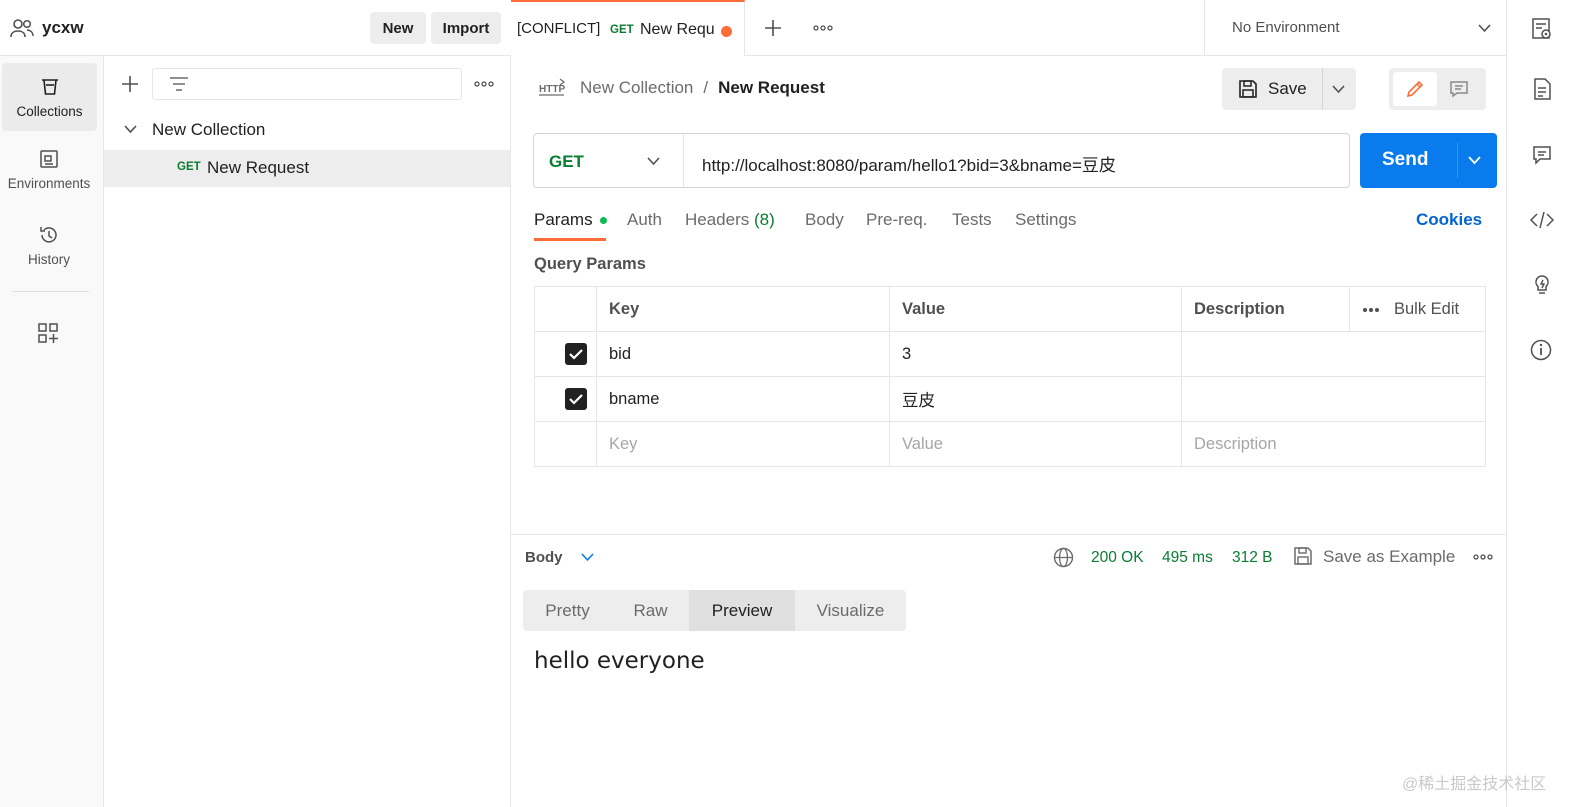  I want to click on history-icon, so click(49, 235).